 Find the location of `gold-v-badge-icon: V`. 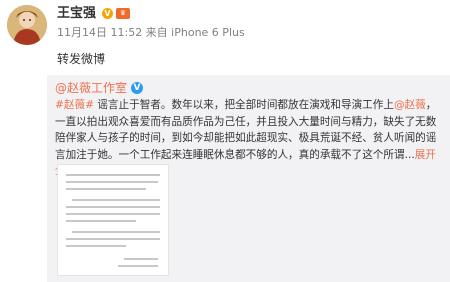

gold-v-badge-icon: V is located at coordinates (107, 13).